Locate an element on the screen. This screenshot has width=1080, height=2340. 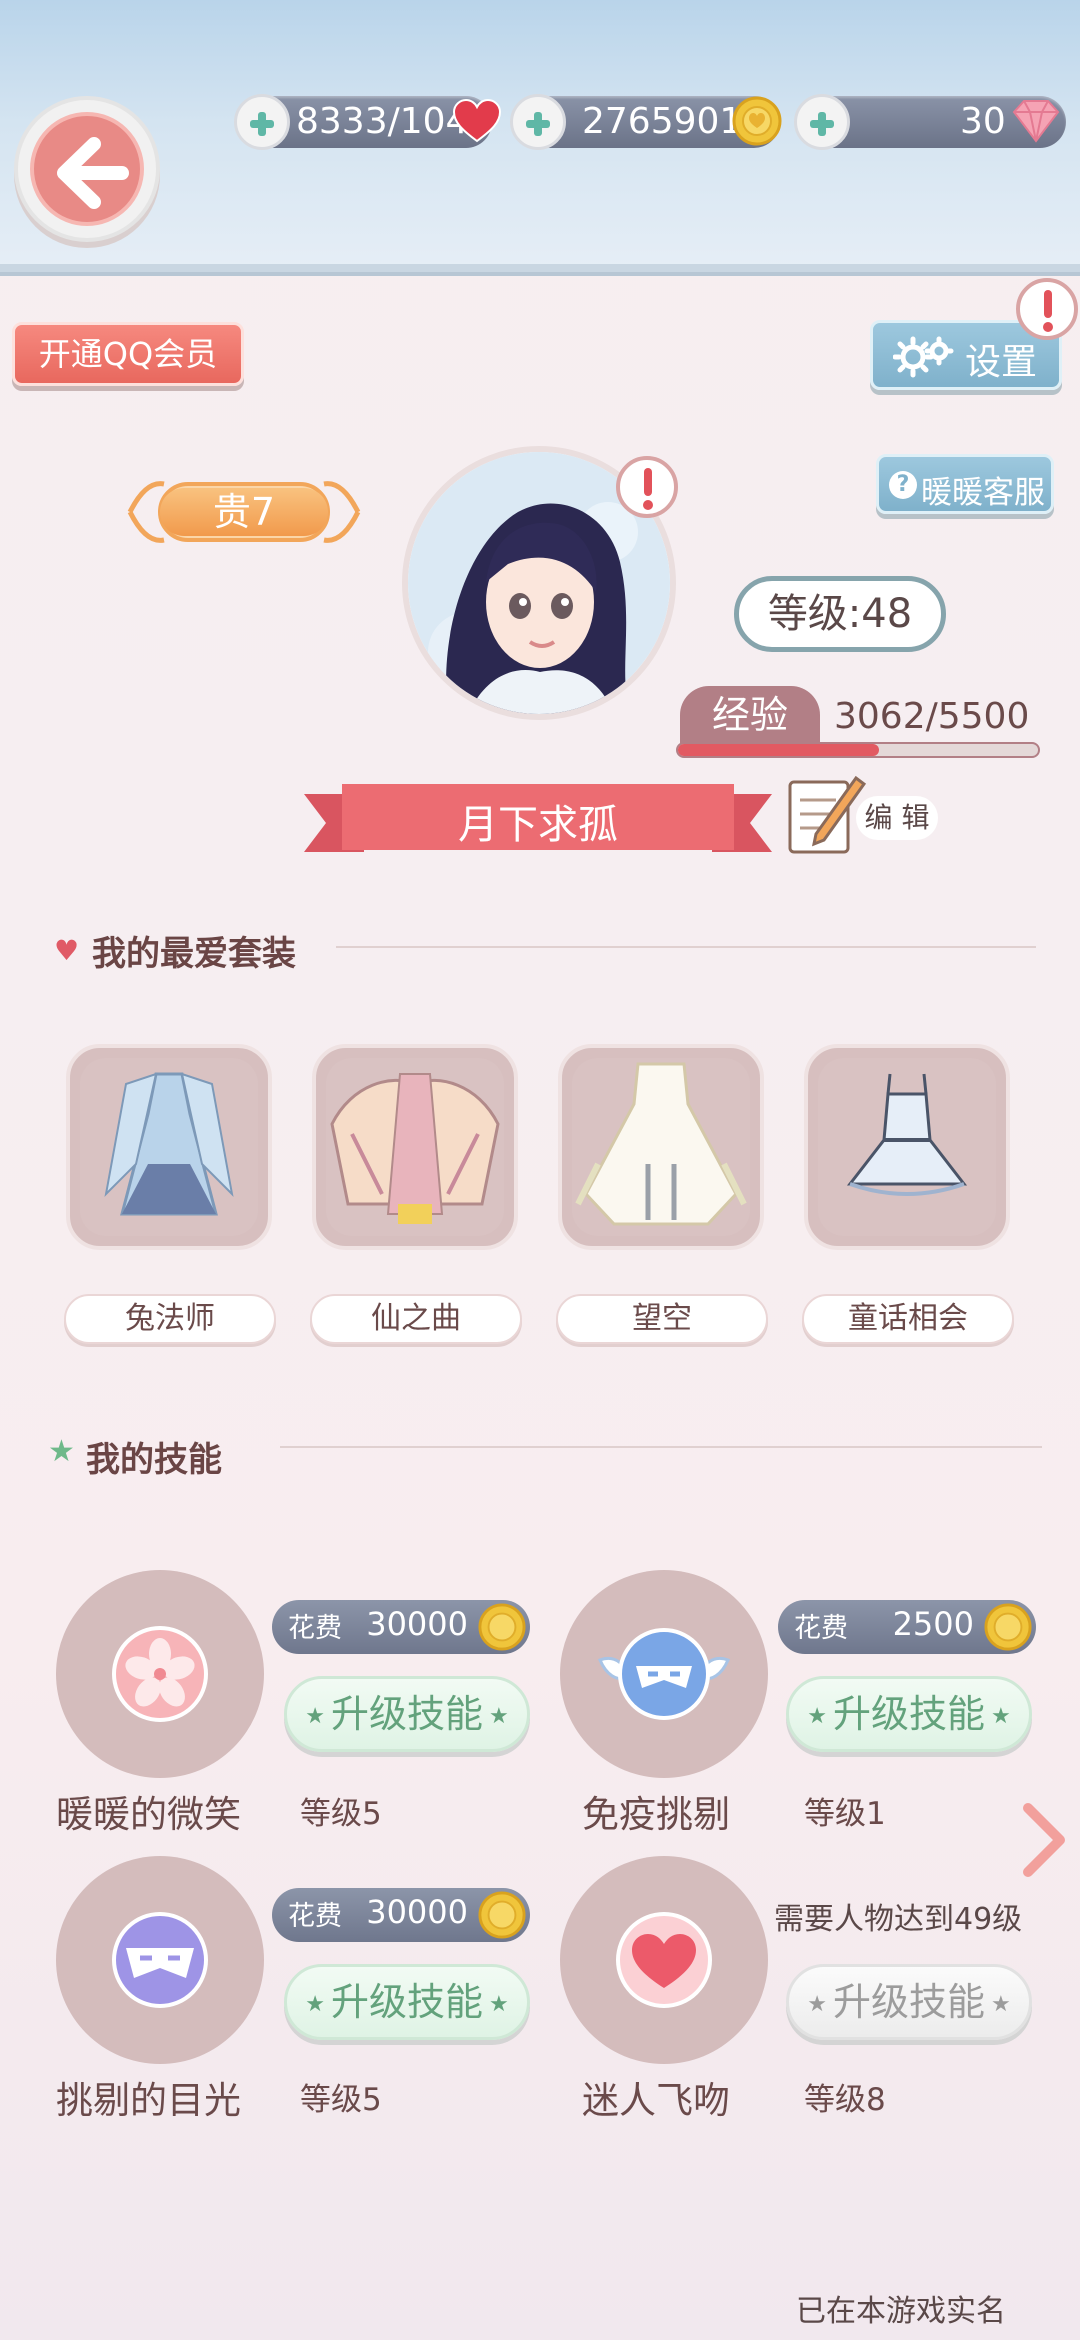
skill-name-1: 暖暖的微笑 is located at coordinates (148, 1814).